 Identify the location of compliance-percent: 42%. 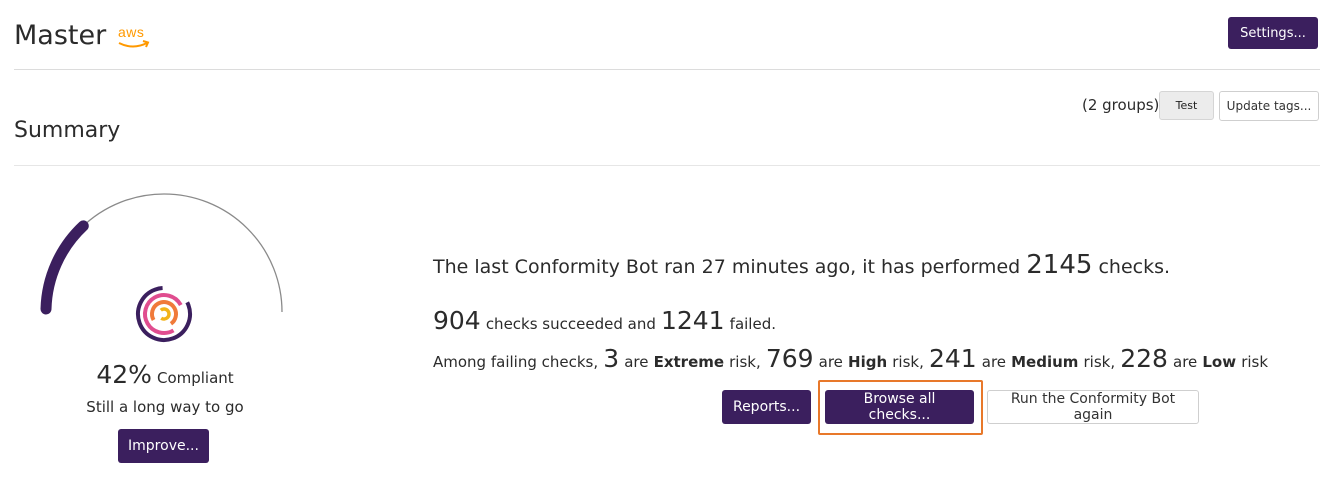
(124, 374).